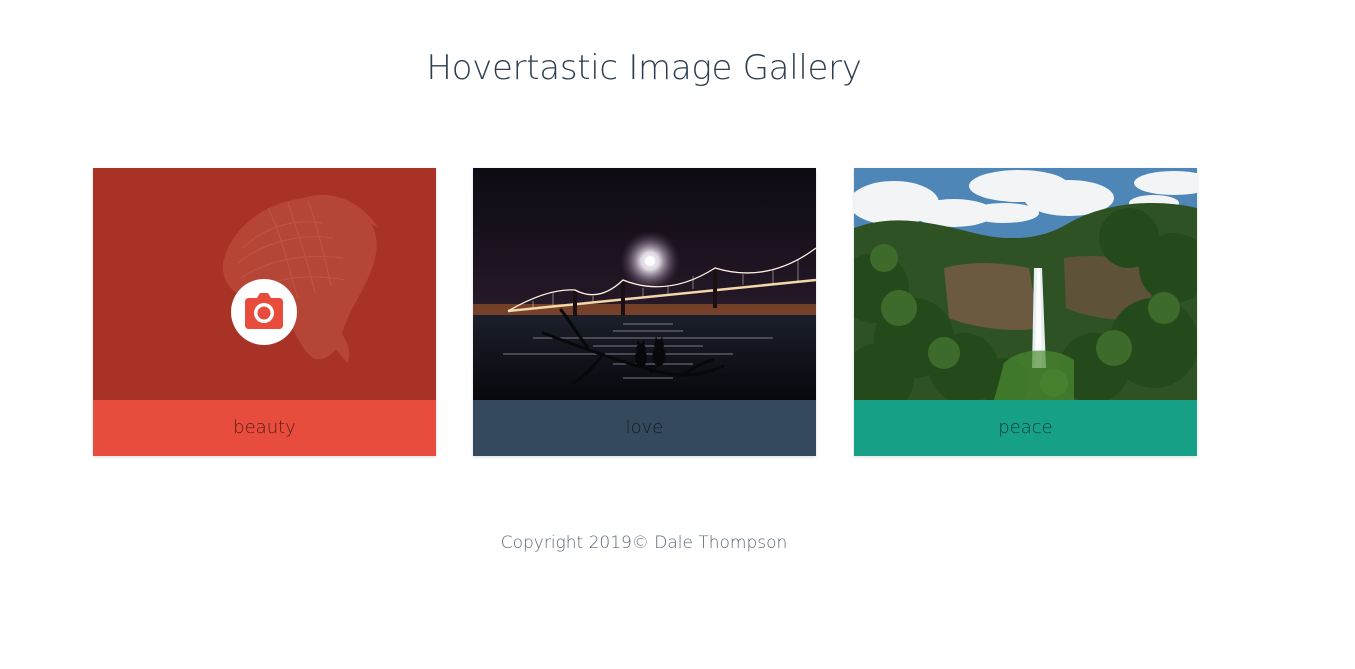 The image size is (1355, 669). I want to click on waterfall-forest-image, so click(1025, 284).